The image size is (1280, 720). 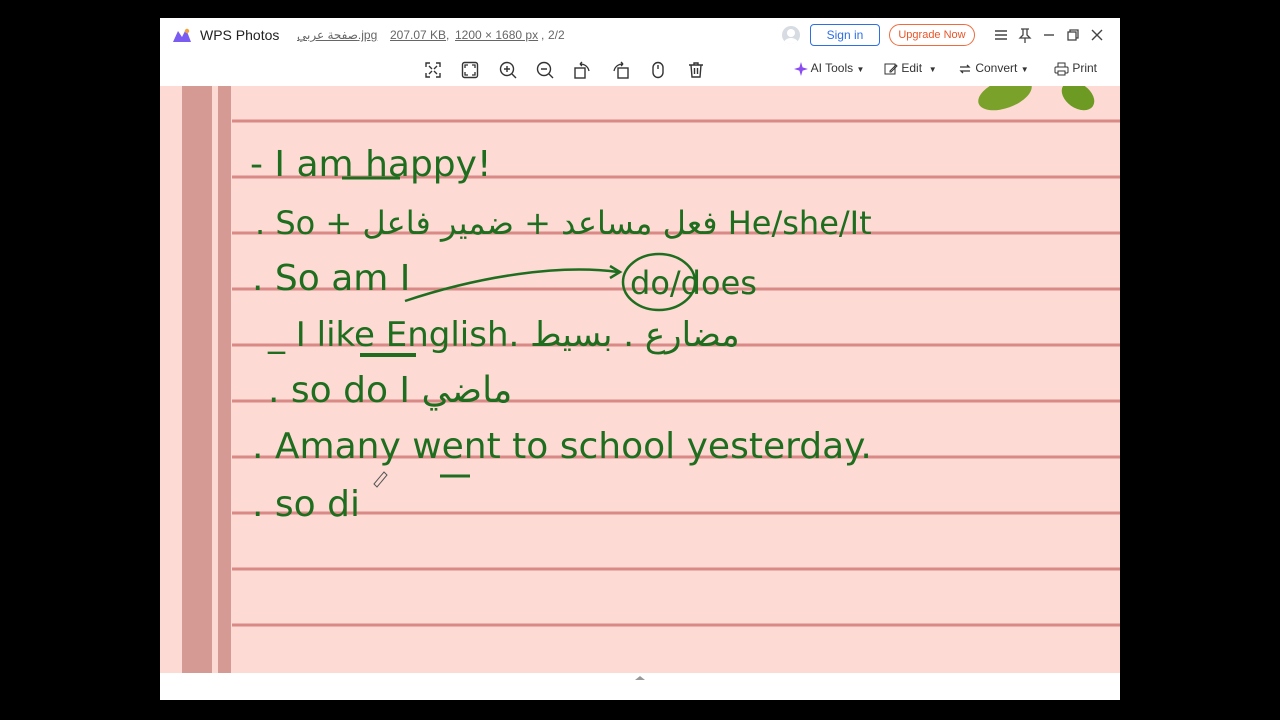 I want to click on fullscreen-icon, so click(x=433, y=70).